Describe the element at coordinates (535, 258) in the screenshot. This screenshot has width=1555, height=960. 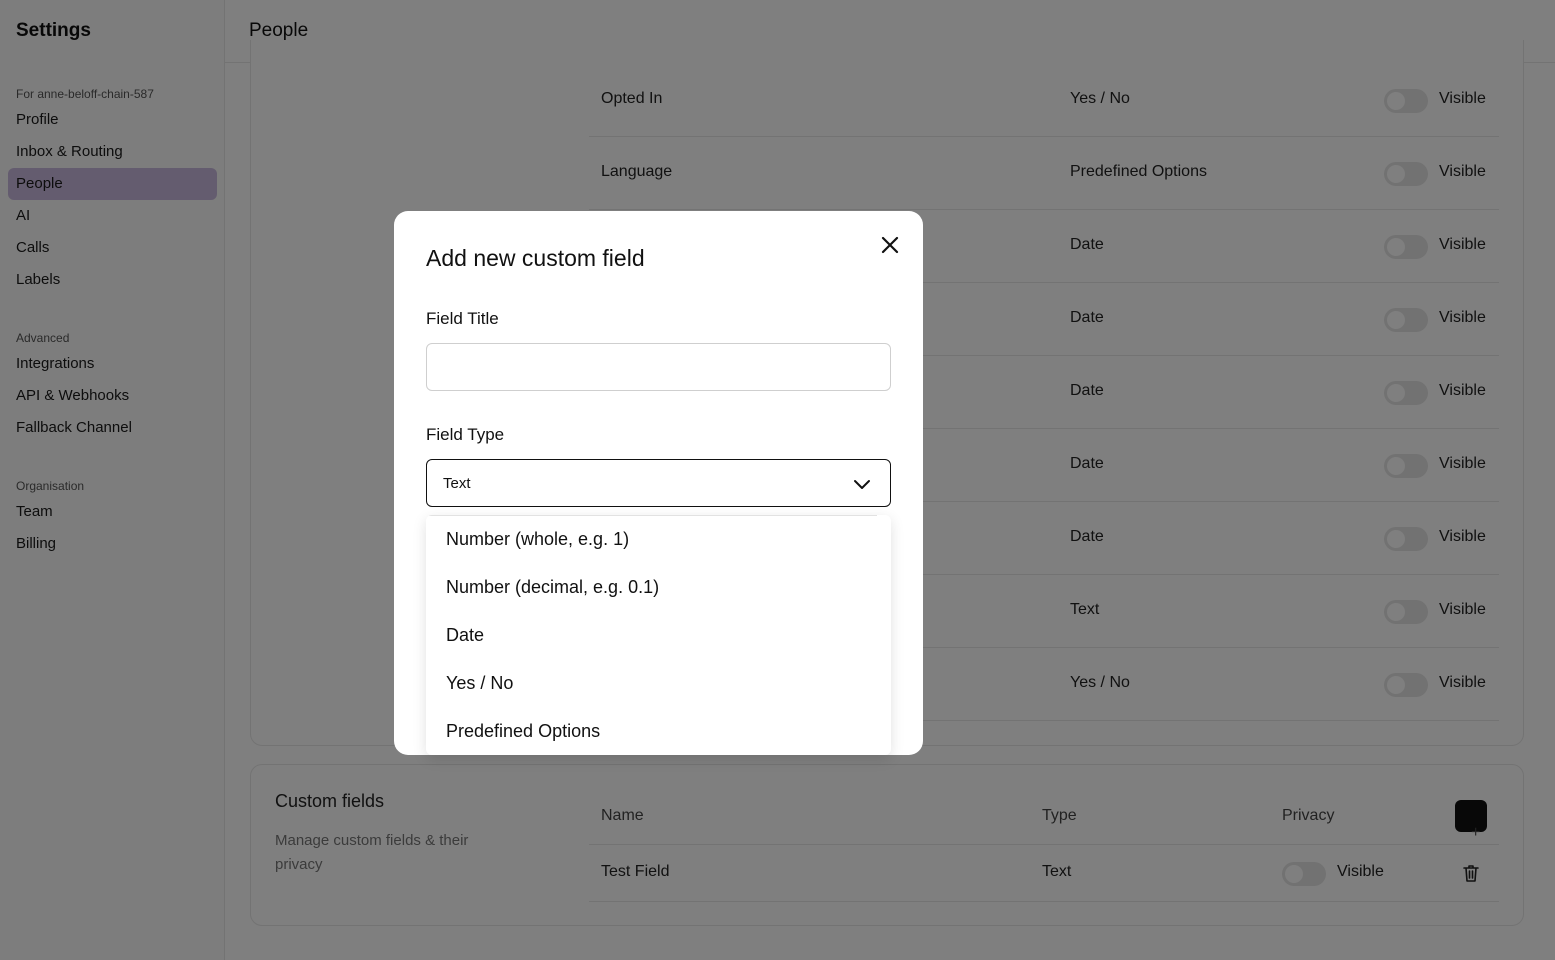
I see `modal-title: Add new custom field` at that location.